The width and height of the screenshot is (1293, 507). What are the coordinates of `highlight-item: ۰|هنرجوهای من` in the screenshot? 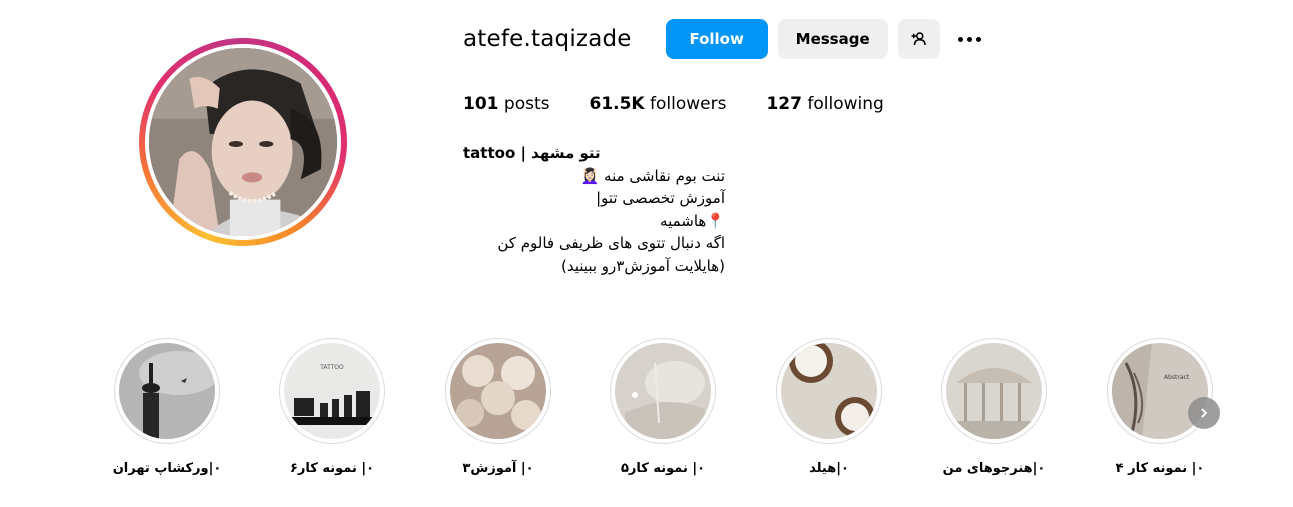 It's located at (994, 407).